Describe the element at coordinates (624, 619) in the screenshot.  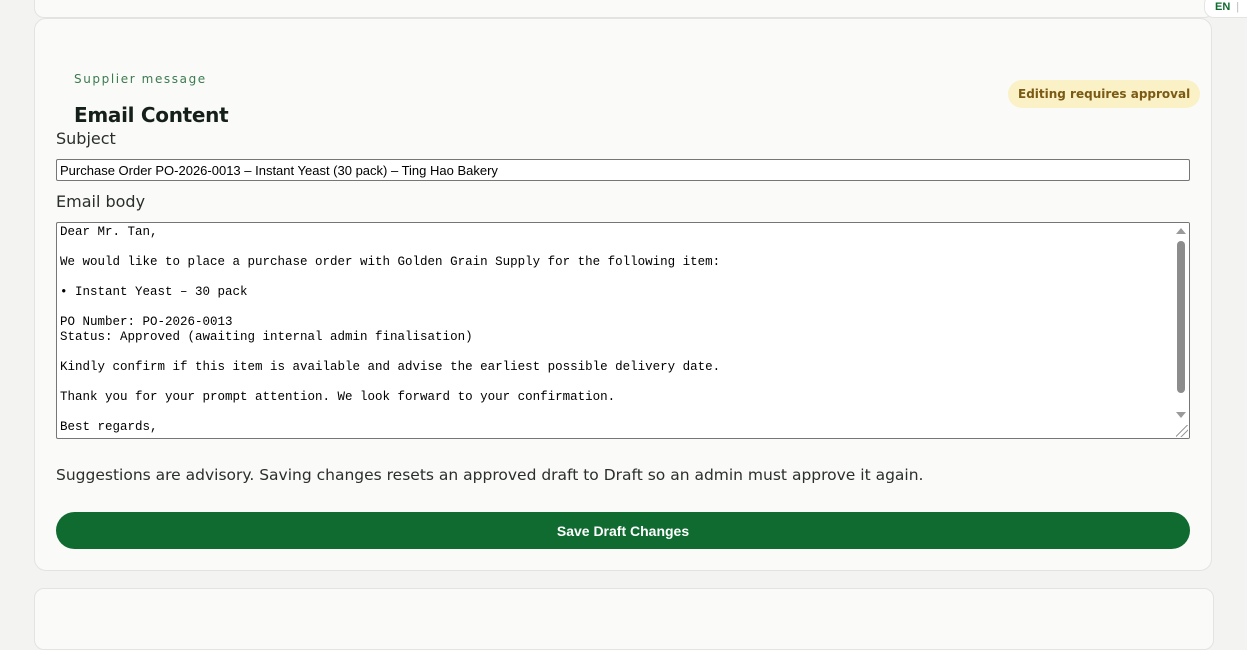
I see `next-card` at that location.